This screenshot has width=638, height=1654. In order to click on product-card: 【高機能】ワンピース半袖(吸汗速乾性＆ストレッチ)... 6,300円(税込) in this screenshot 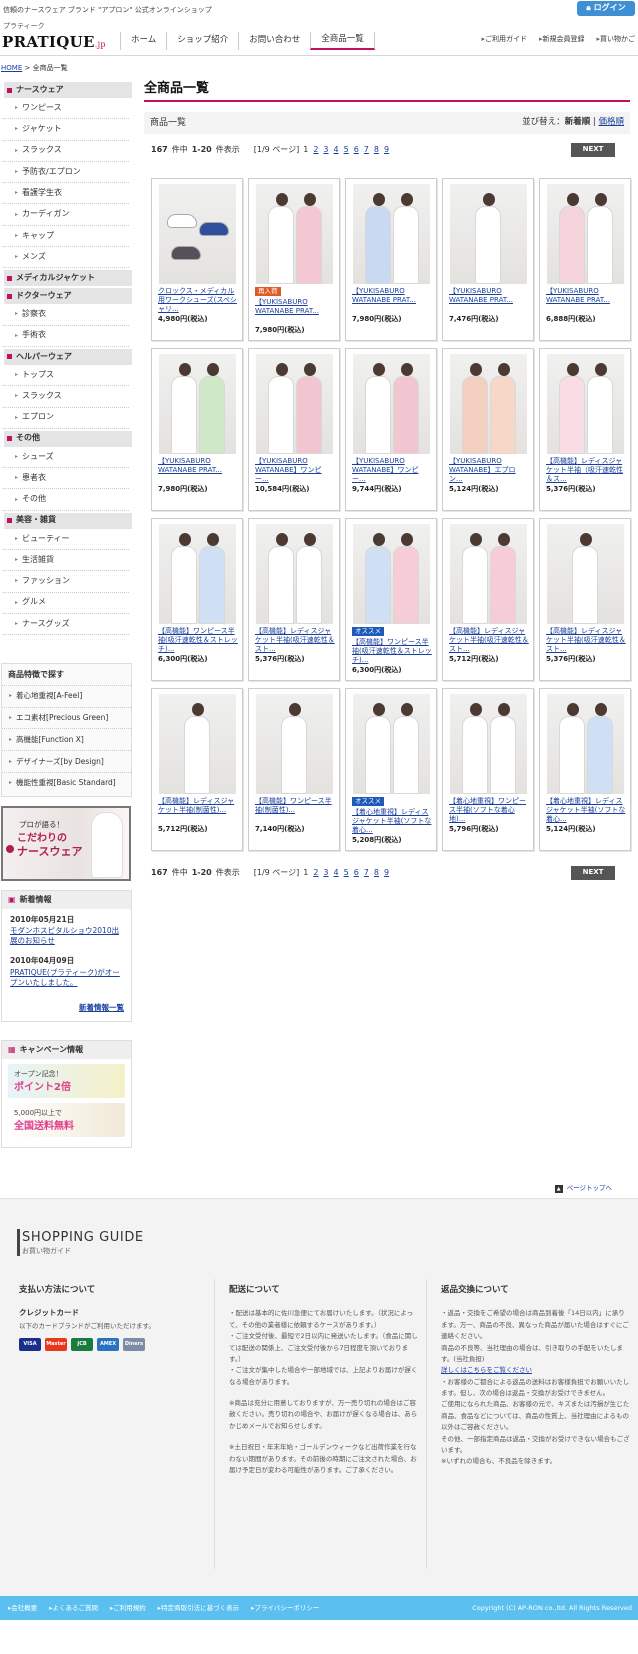, I will do `click(197, 599)`.